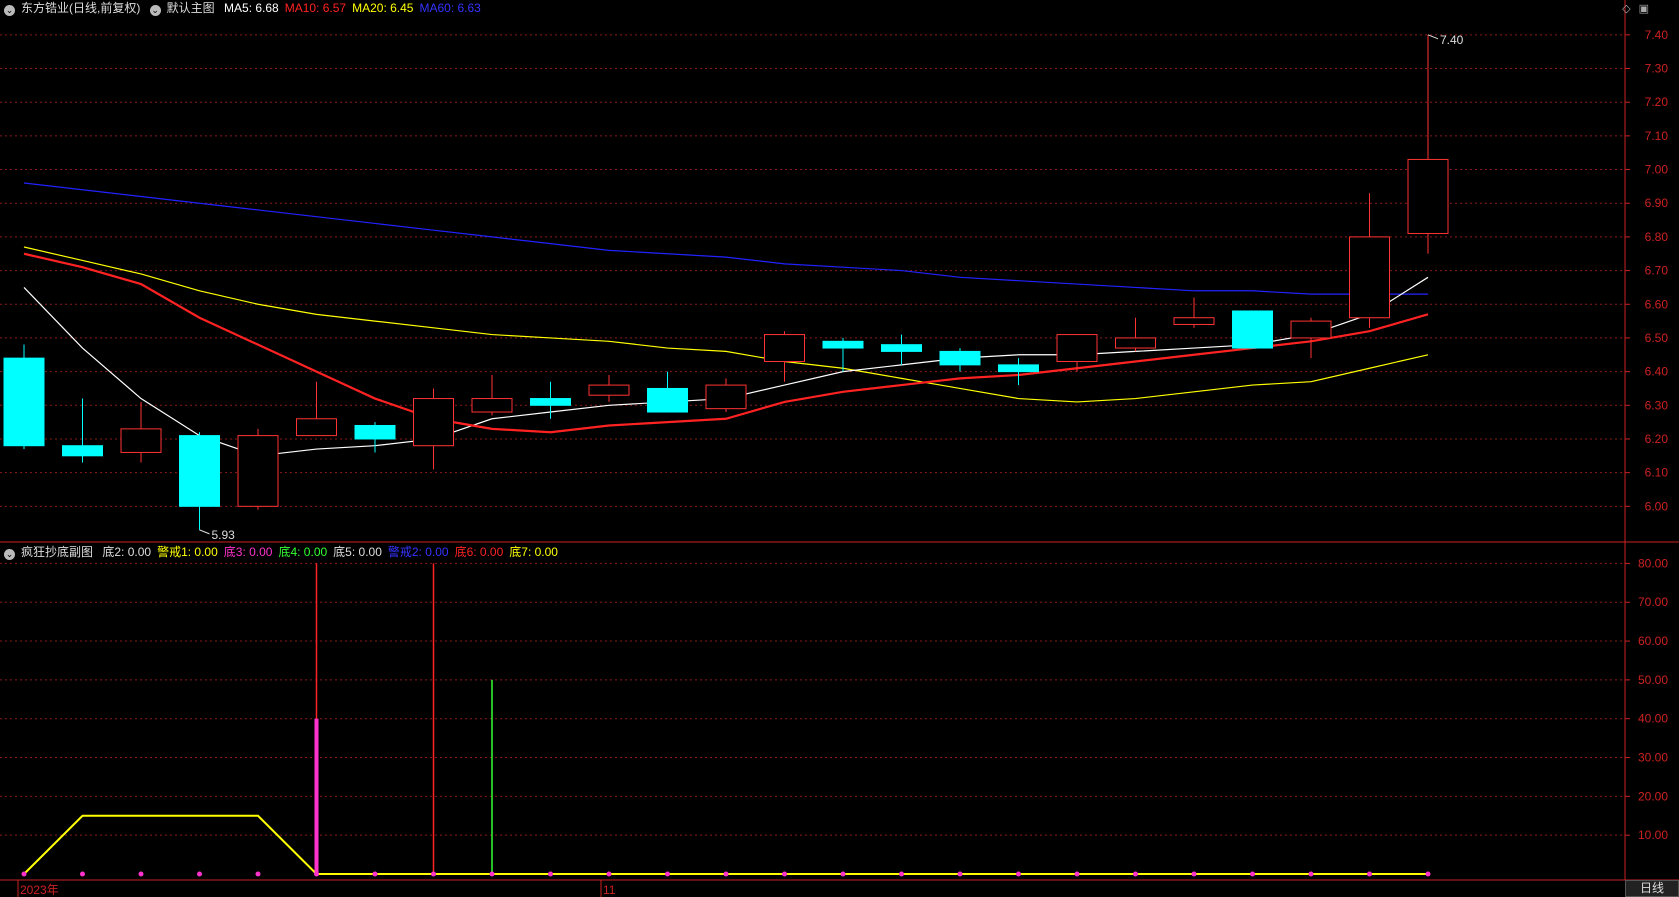  What do you see at coordinates (1657, 237) in the screenshot?
I see `price-tick-label: 6.80` at bounding box center [1657, 237].